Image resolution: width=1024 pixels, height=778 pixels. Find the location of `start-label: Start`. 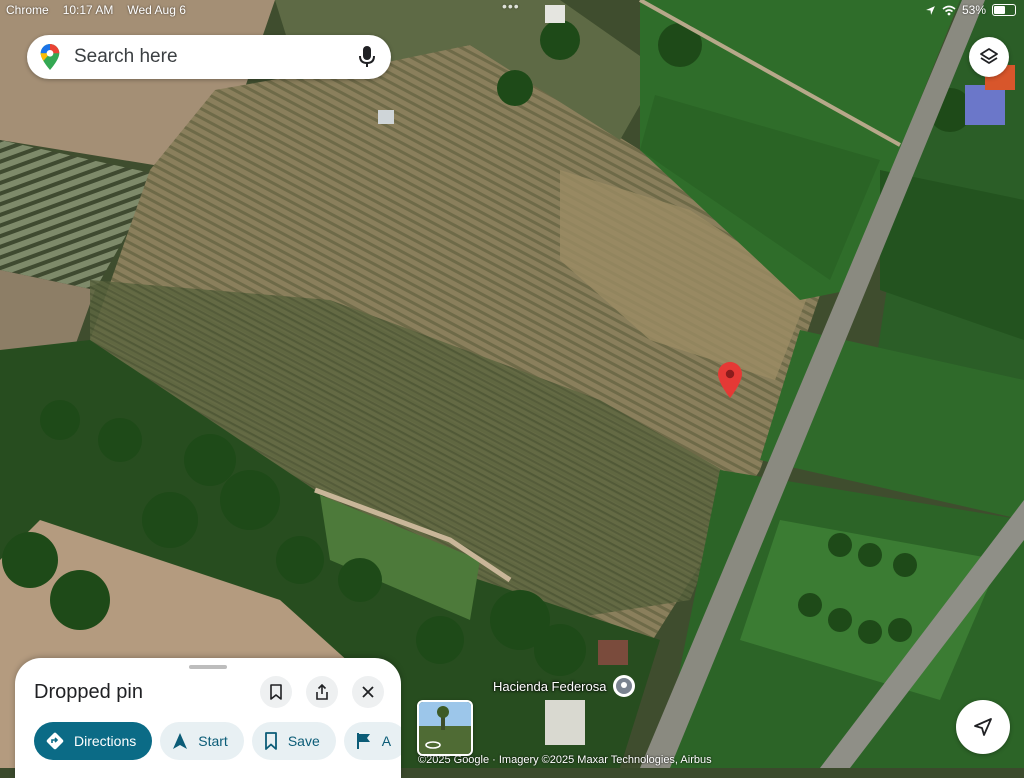

start-label: Start is located at coordinates (213, 741).